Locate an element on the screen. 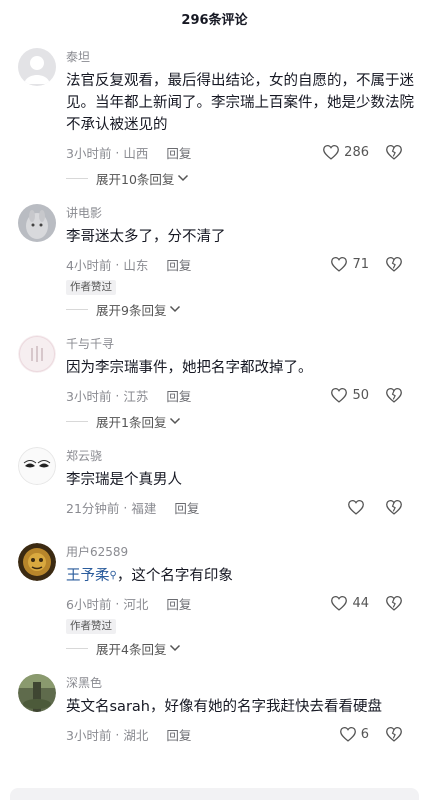 The height and width of the screenshot is (800, 429). expand-label: 展开9条回复 is located at coordinates (131, 310).